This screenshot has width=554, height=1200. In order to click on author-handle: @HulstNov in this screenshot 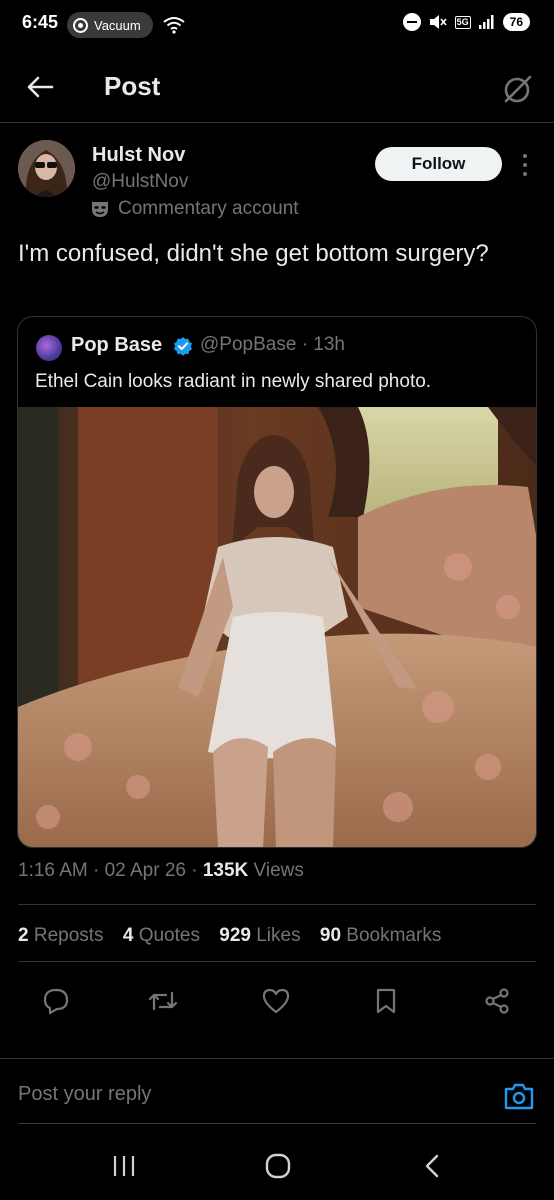, I will do `click(140, 182)`.